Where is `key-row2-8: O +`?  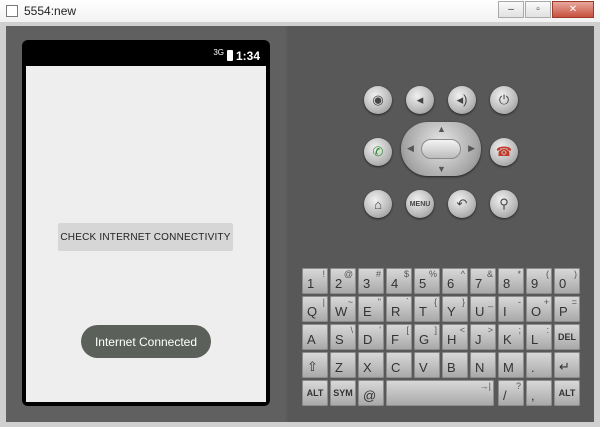
key-row2-8: O + is located at coordinates (539, 309).